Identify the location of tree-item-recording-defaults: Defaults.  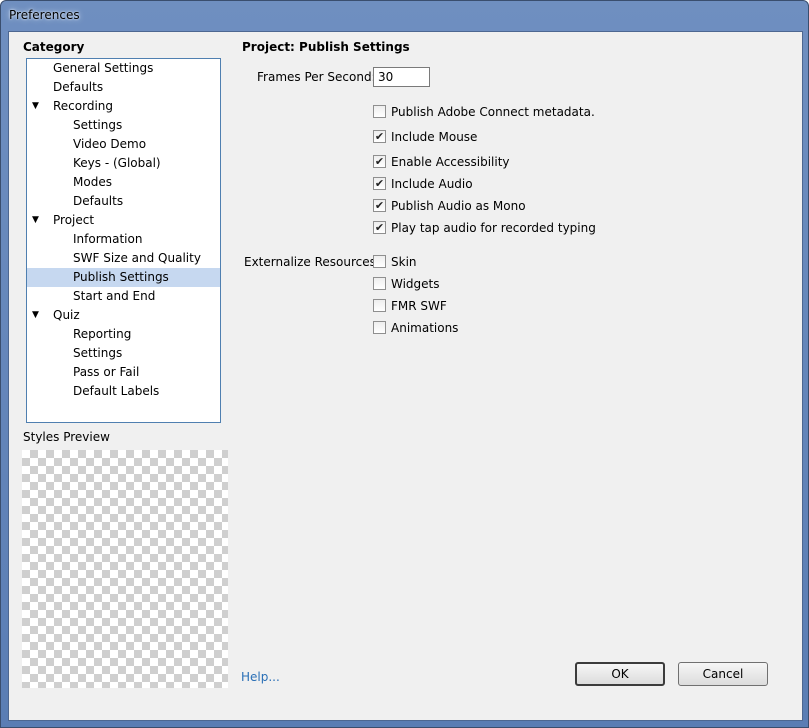
(123, 201).